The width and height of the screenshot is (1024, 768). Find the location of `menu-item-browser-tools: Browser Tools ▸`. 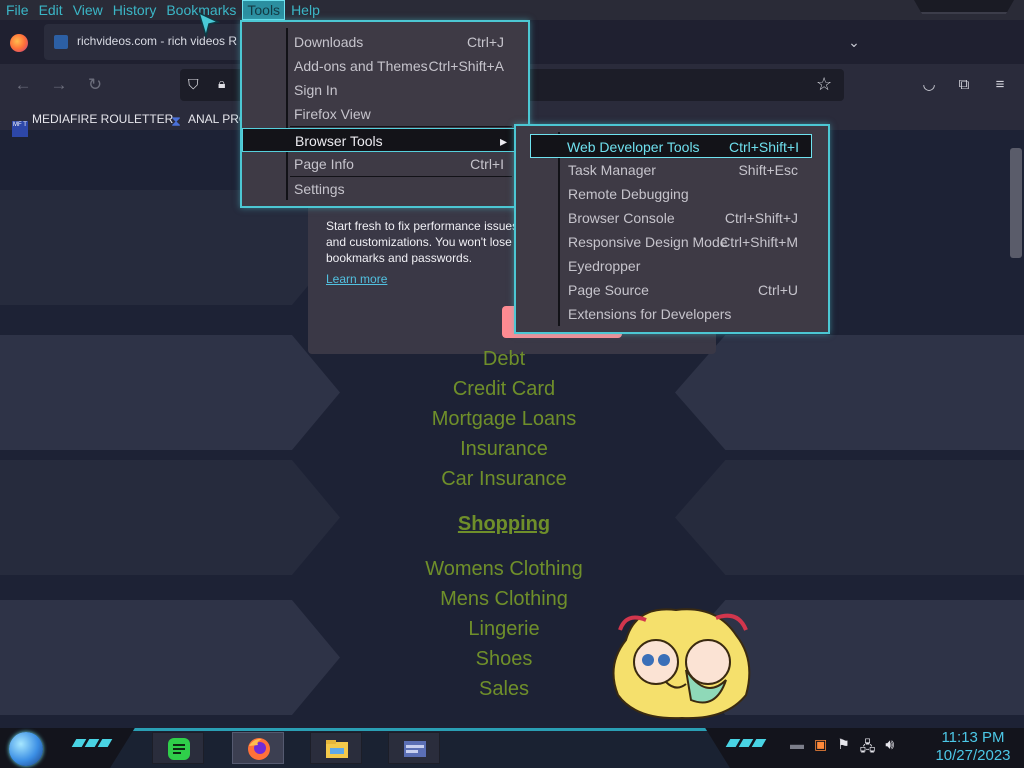

menu-item-browser-tools: Browser Tools ▸ is located at coordinates (385, 140).